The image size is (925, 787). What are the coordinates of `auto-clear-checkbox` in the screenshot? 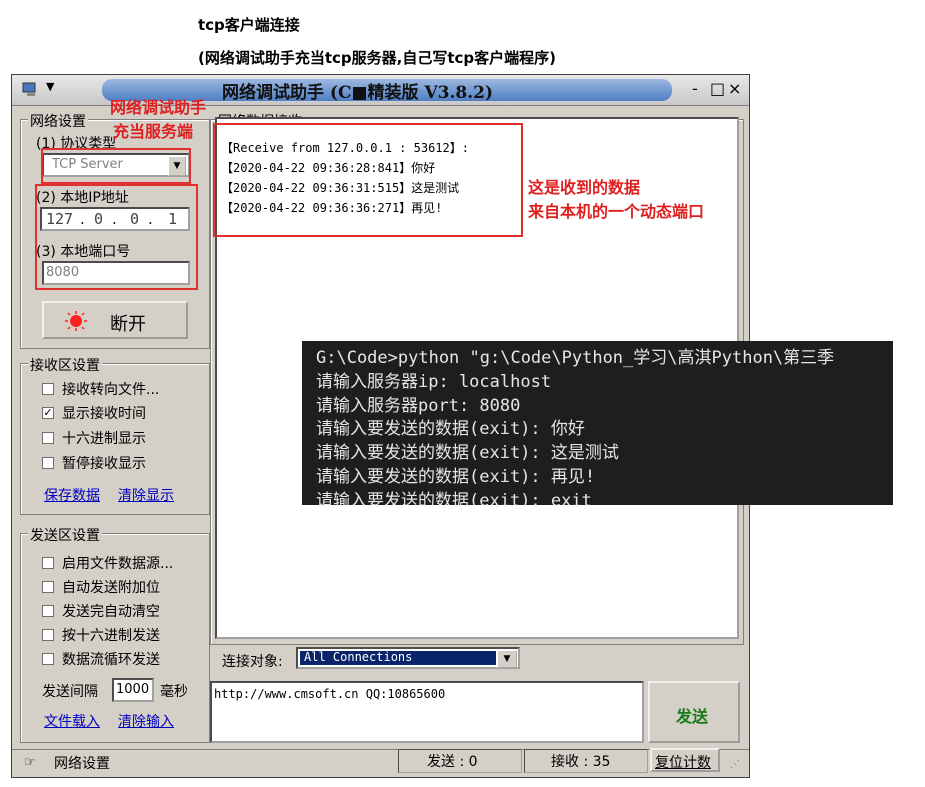 It's located at (48, 611).